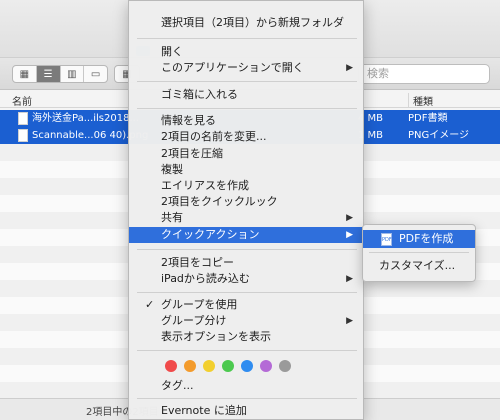 This screenshot has width=500, height=420. I want to click on column-view-icon: ▥, so click(73, 74).